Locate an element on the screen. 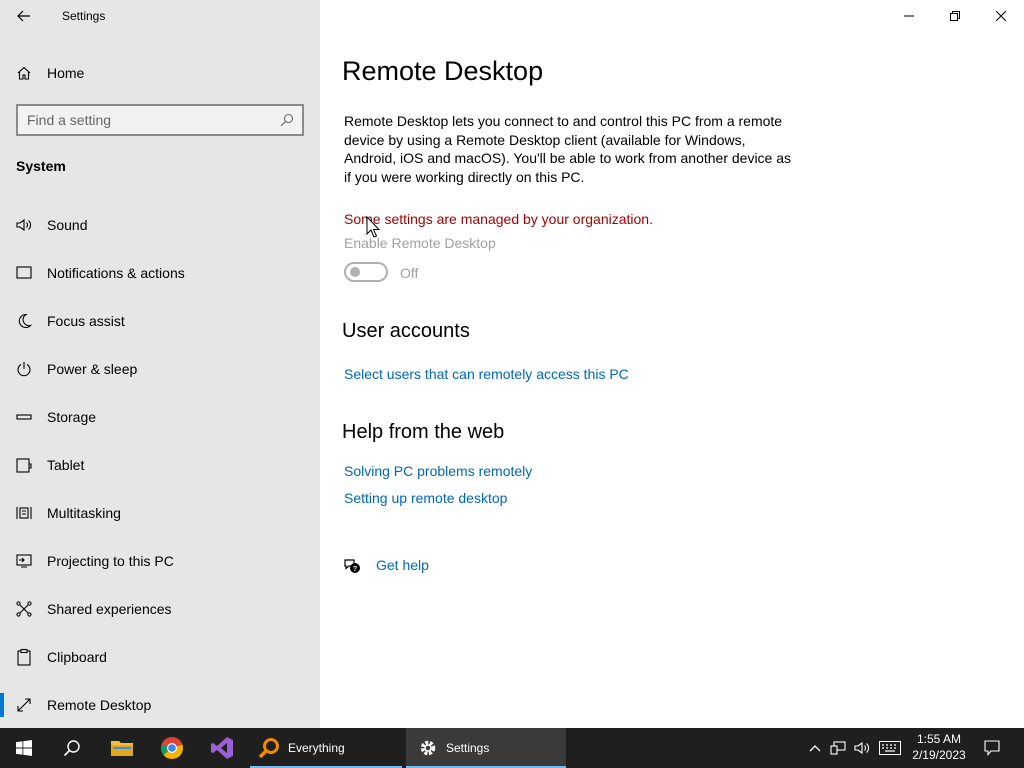  sidebar-section-title: System is located at coordinates (41, 166).